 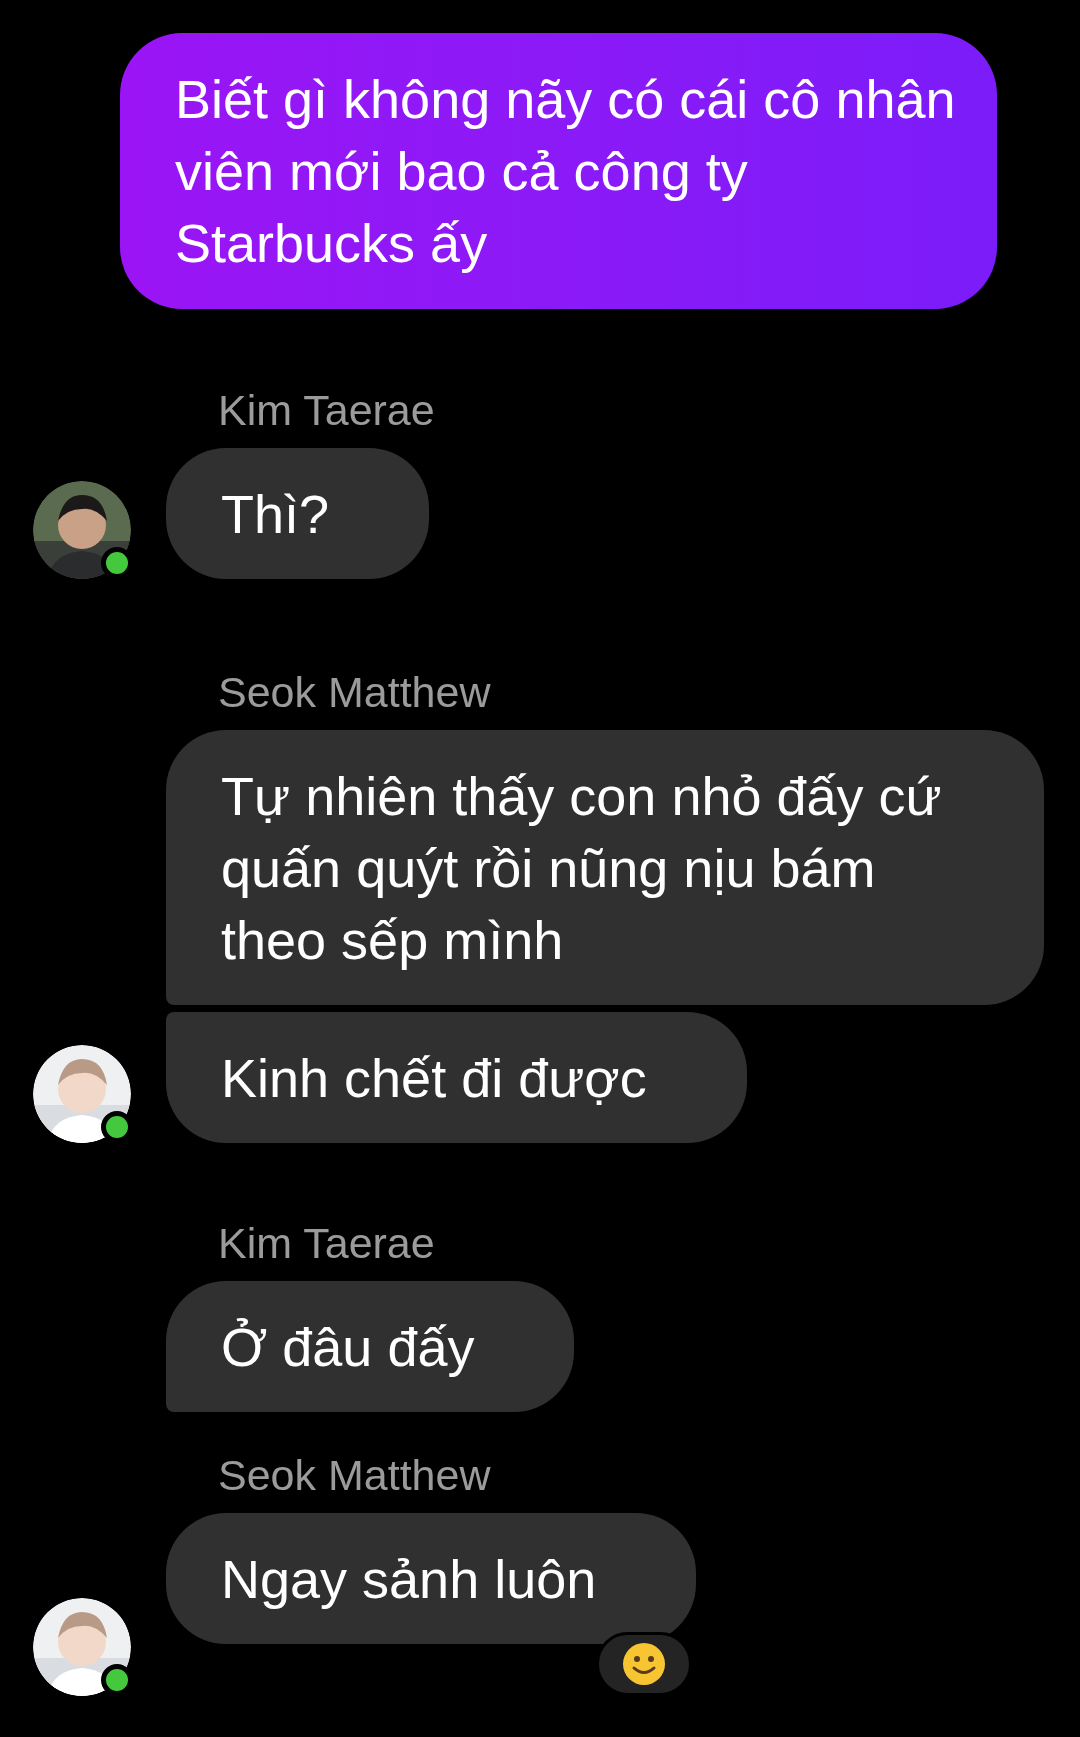 What do you see at coordinates (431, 1578) in the screenshot?
I see `received-message-bubble: Ngay sảnh luôn` at bounding box center [431, 1578].